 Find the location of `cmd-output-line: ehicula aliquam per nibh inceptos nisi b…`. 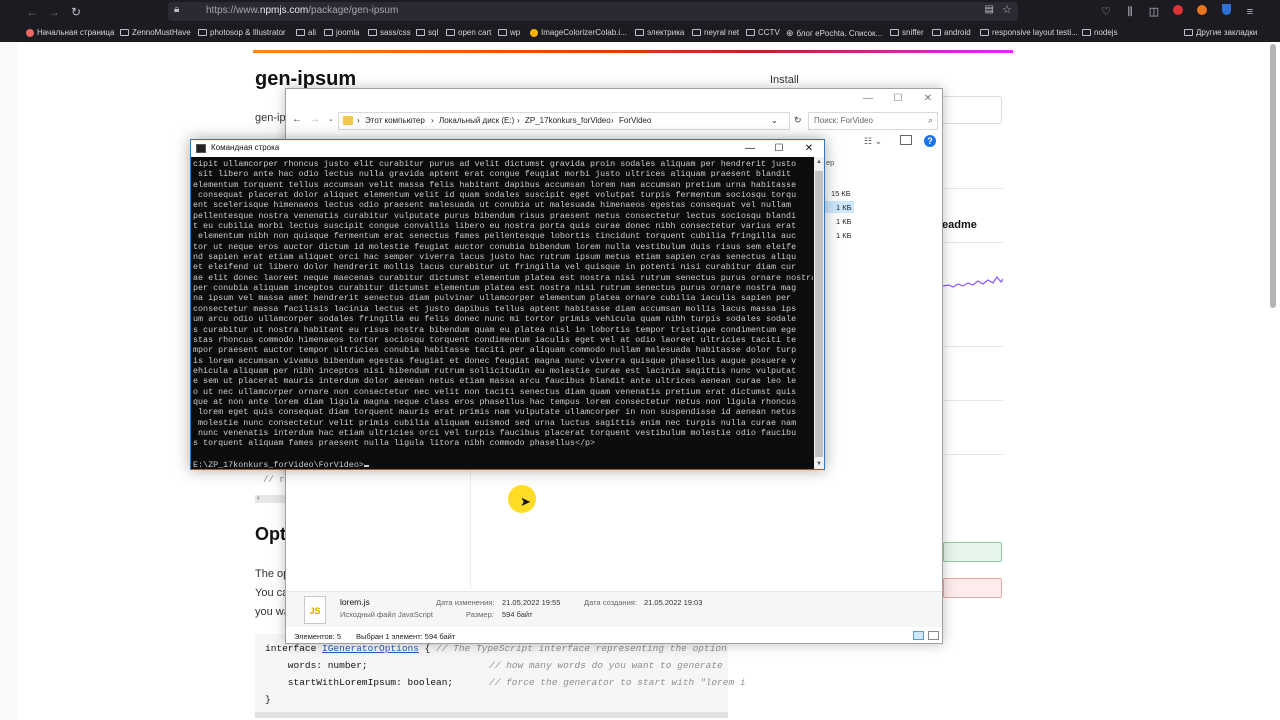

cmd-output-line: ehicula aliquam per nibh inceptos nisi b… is located at coordinates (495, 370).